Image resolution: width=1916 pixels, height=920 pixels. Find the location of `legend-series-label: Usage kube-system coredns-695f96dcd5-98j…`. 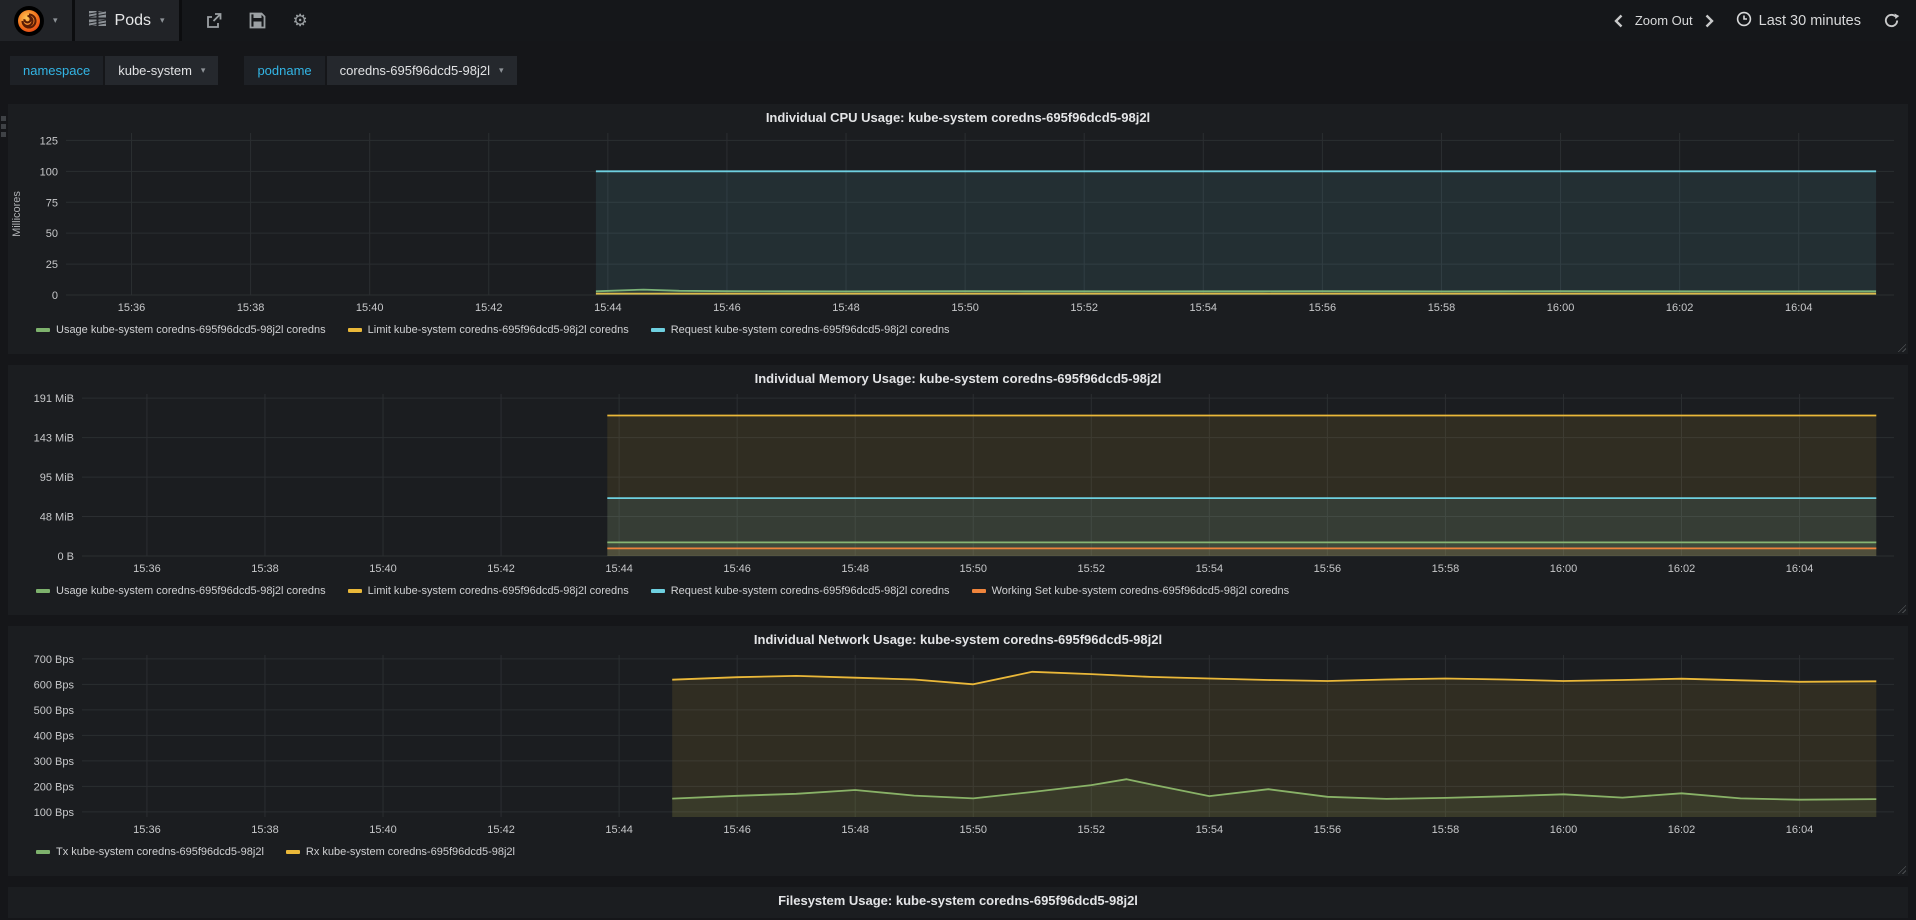

legend-series-label: Usage kube-system coredns-695f96dcd5-98j… is located at coordinates (191, 330).